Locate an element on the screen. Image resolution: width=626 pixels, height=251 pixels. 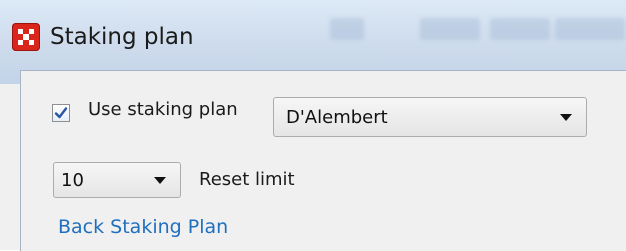
checkmark-icon is located at coordinates (61, 113).